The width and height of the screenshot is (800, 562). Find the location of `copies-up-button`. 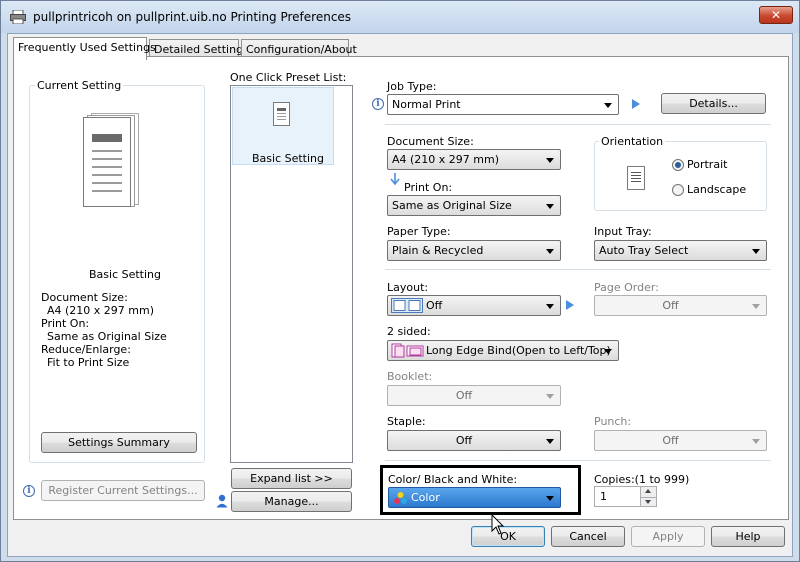

copies-up-button is located at coordinates (648, 492).